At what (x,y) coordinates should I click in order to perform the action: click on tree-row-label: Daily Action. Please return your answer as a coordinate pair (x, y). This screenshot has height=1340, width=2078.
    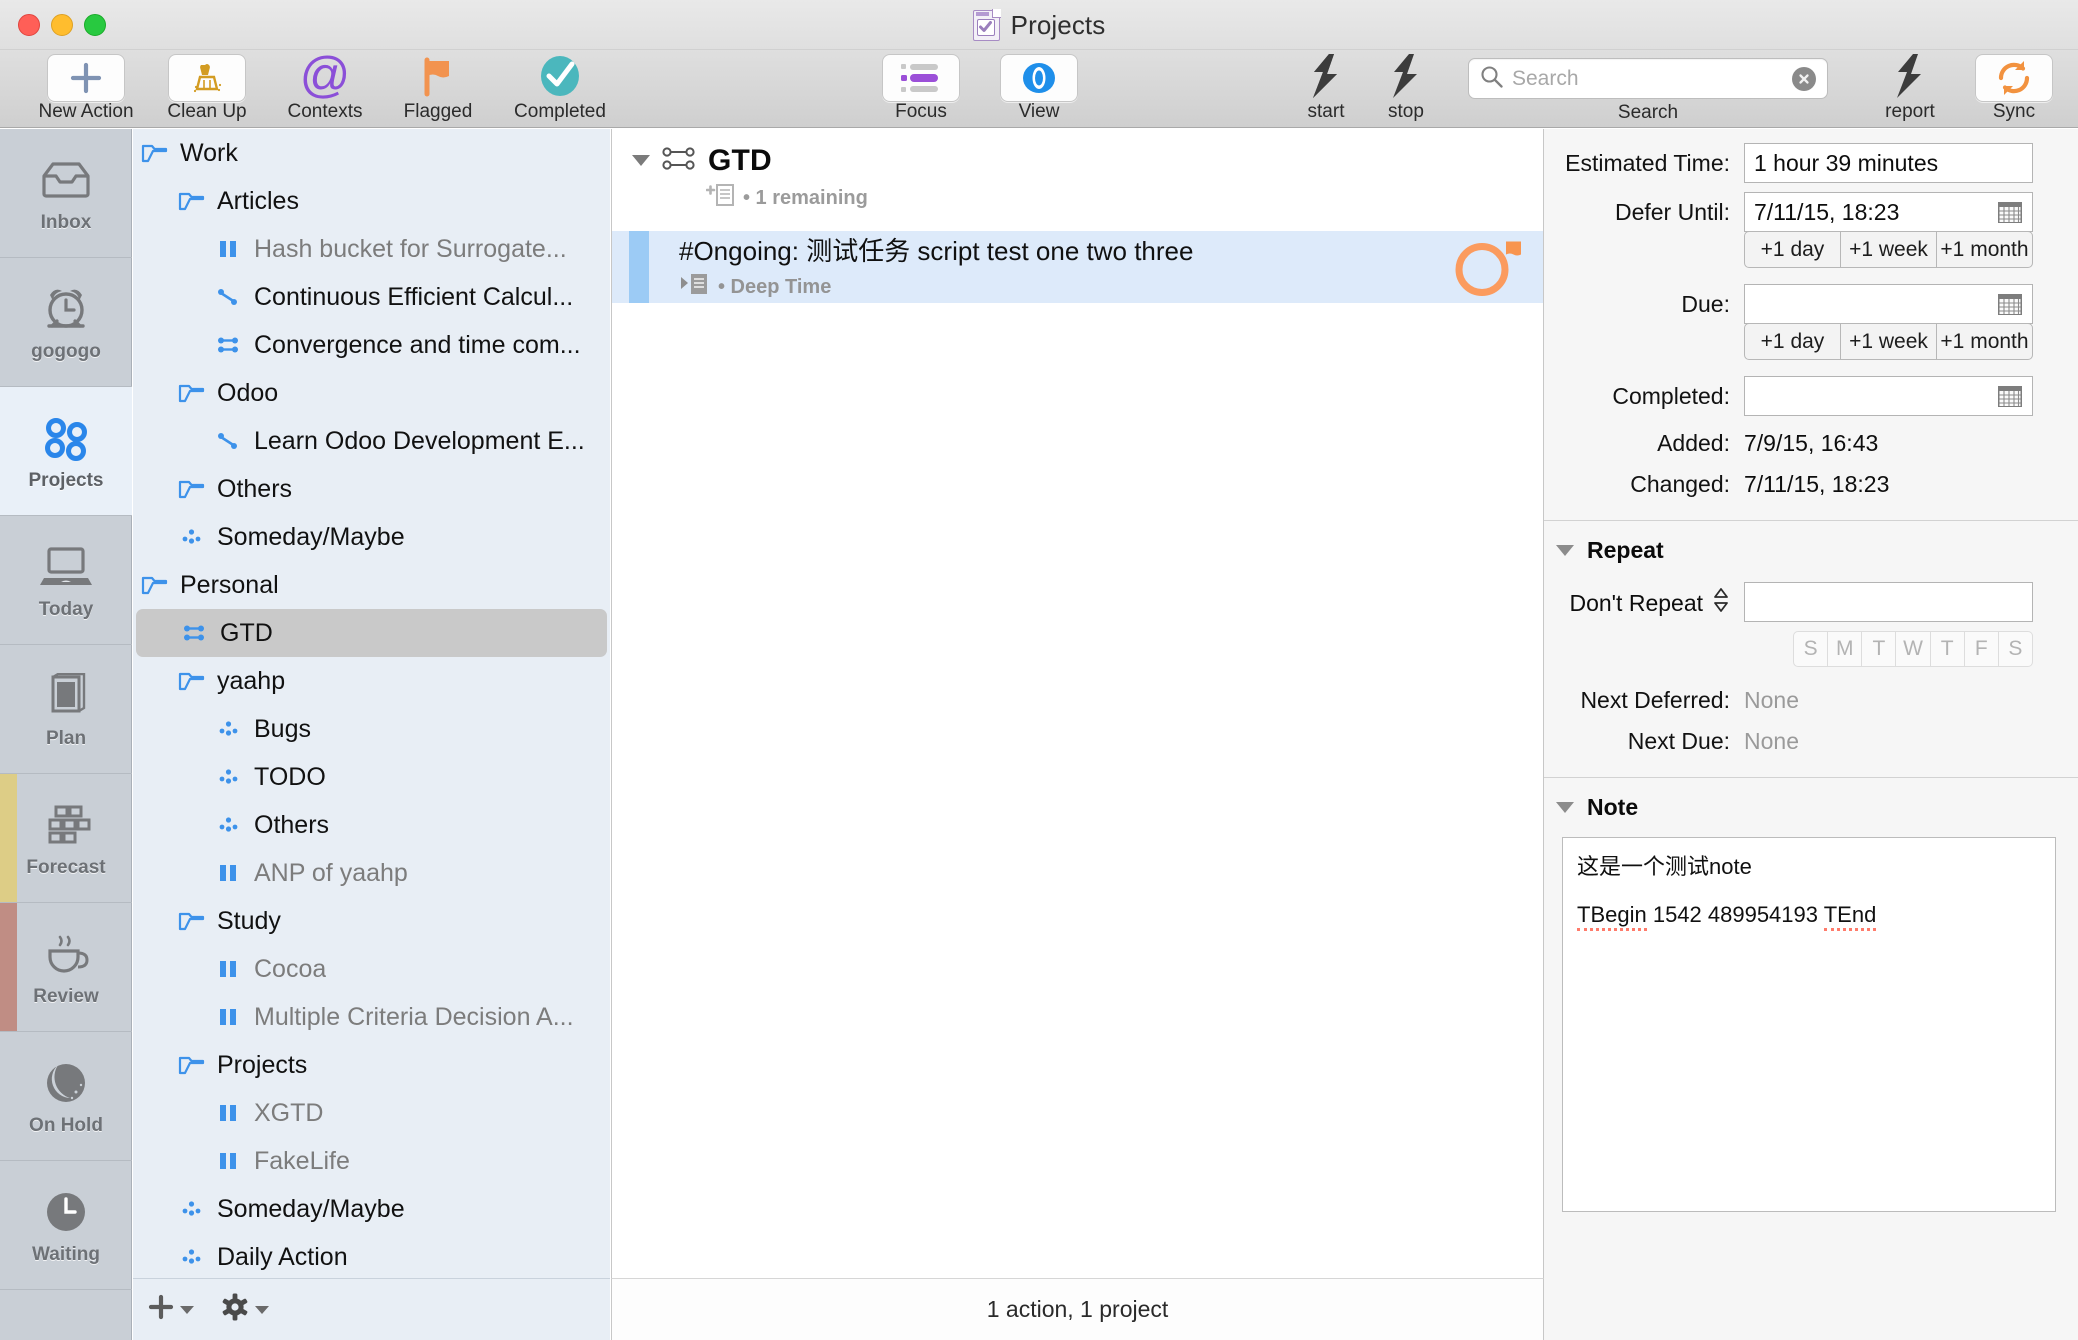
    Looking at the image, I should click on (282, 1256).